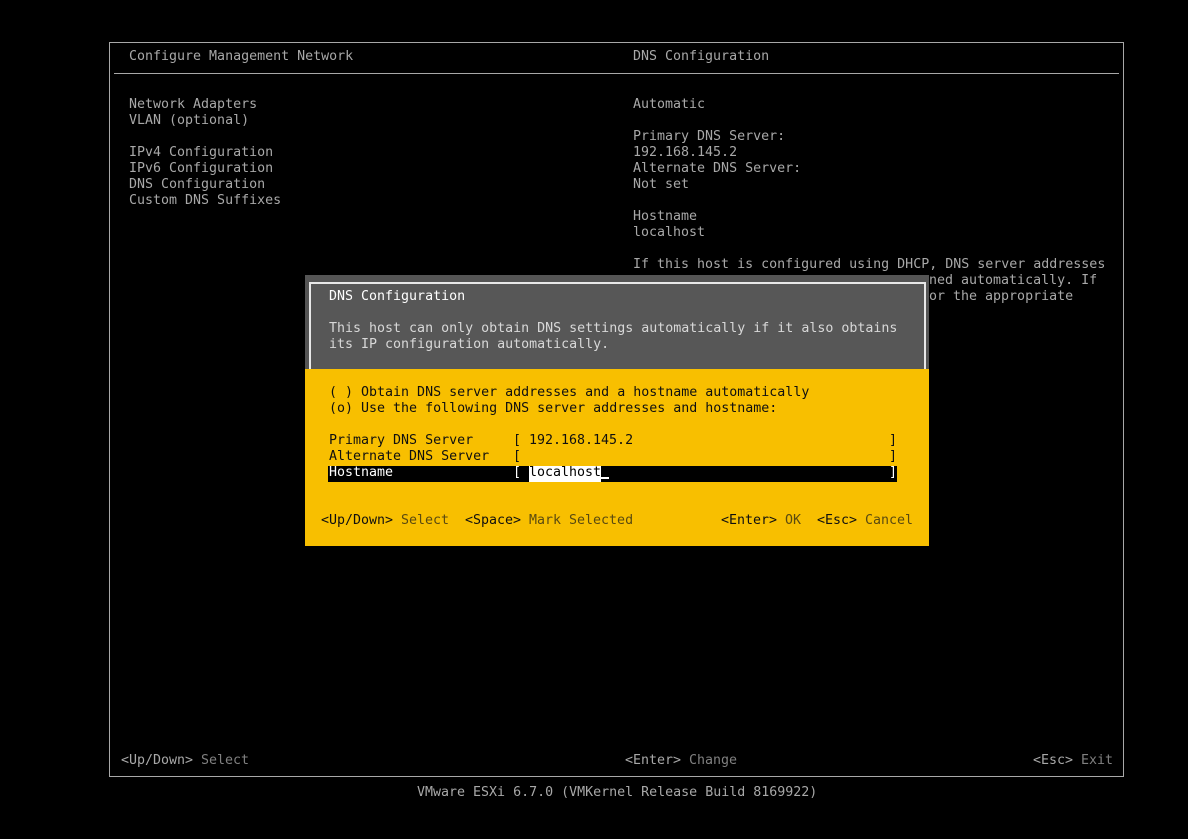  I want to click on hostname-label: Hostname, so click(665, 216).